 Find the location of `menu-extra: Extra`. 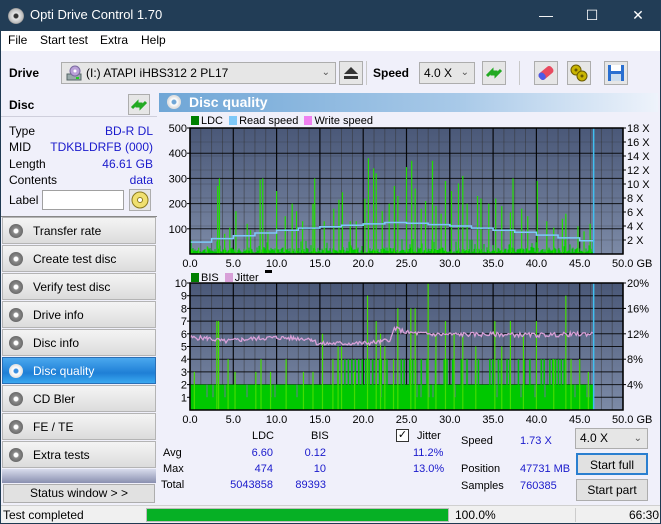

menu-extra: Extra is located at coordinates (114, 40).